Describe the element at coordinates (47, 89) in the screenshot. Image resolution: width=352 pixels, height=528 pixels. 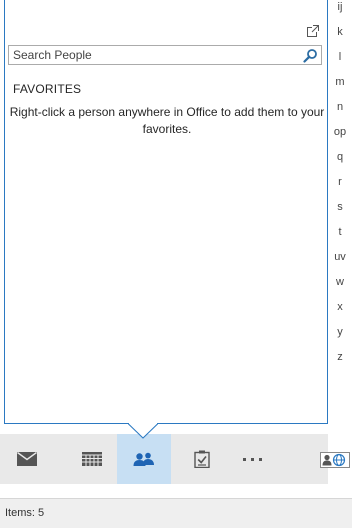
I see `favorites-heading: FAVORITES` at that location.